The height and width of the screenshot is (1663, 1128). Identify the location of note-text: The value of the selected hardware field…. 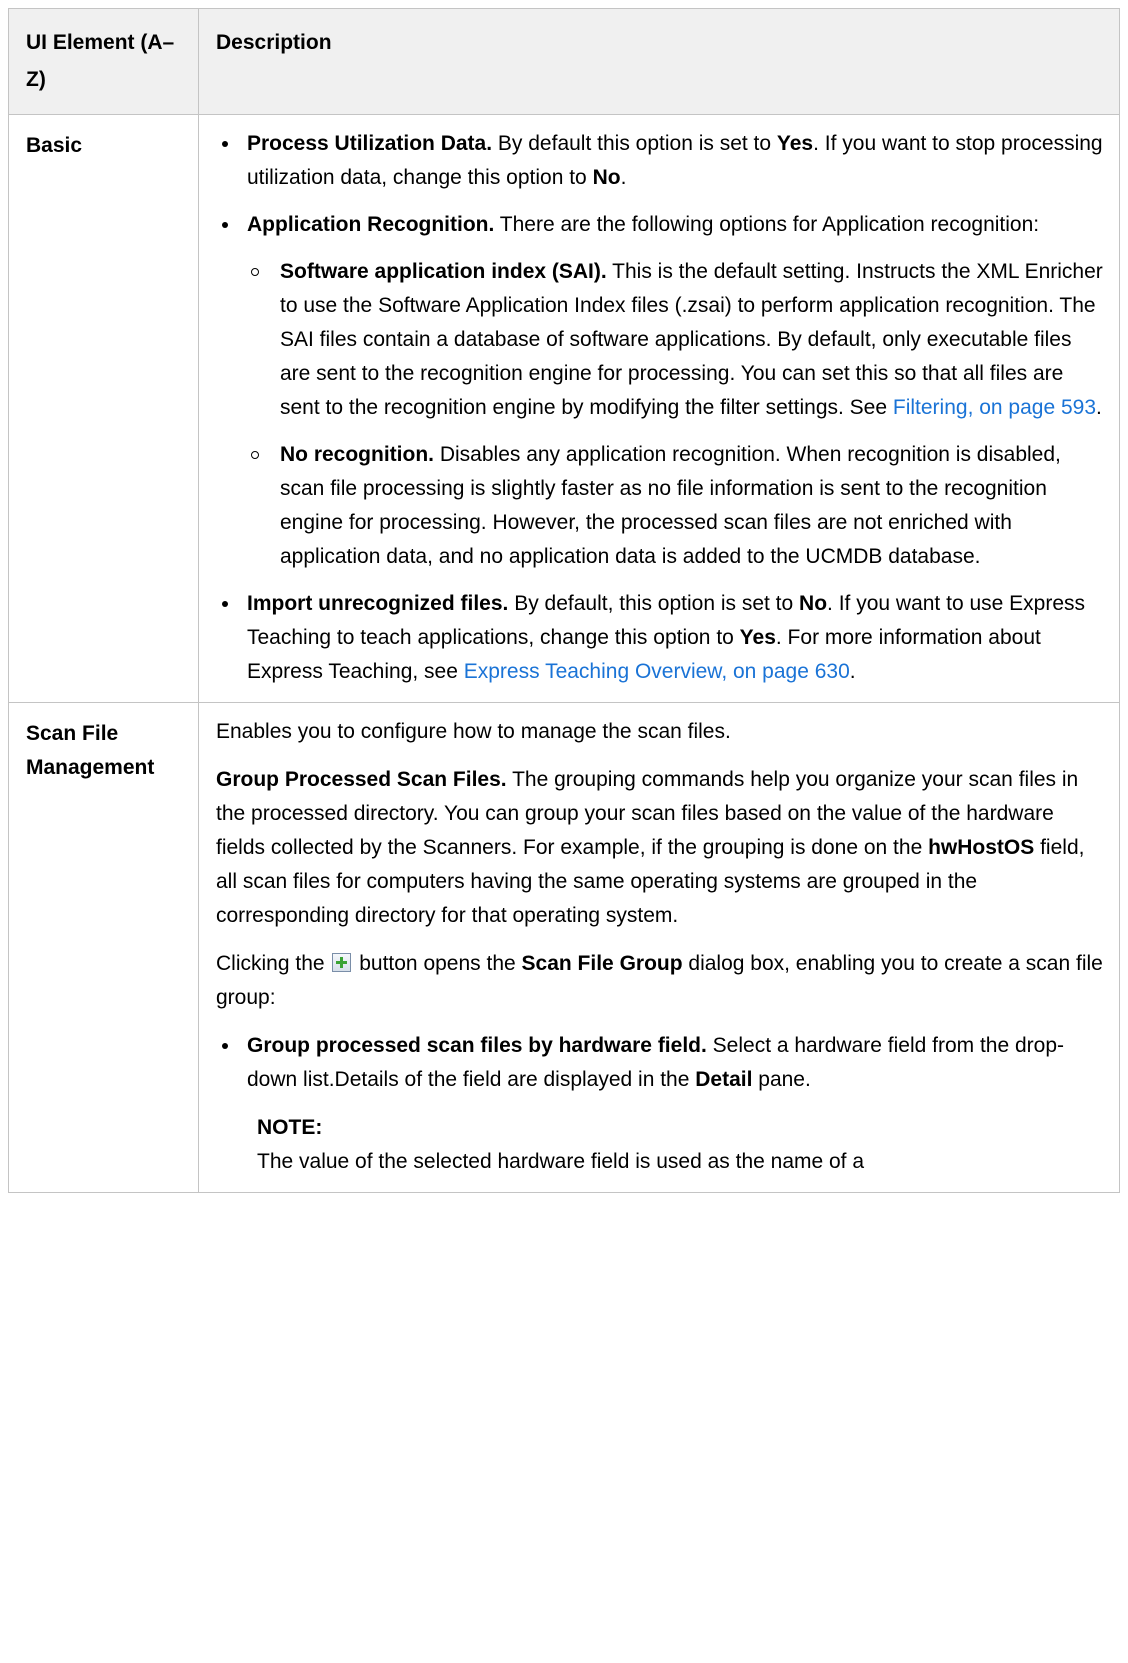
(561, 1161).